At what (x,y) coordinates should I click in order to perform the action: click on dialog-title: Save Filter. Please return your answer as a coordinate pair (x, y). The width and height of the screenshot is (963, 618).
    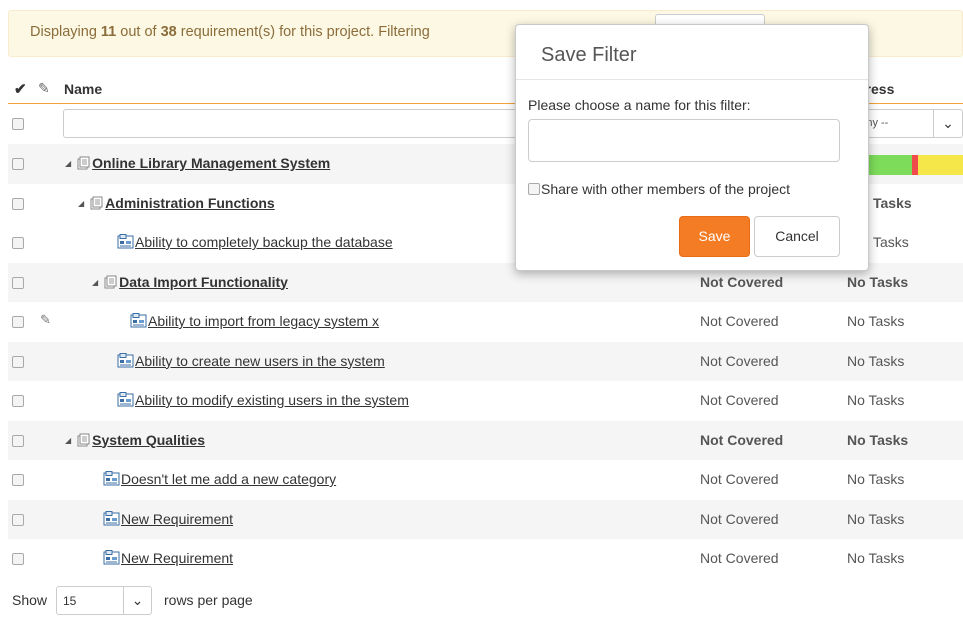
    Looking at the image, I should click on (692, 52).